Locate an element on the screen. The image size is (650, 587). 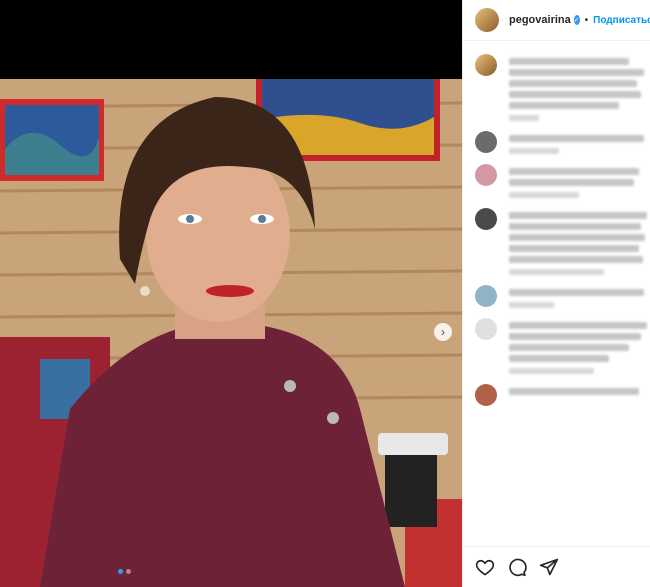
follow-button: Подписаться is located at coordinates (621, 20).